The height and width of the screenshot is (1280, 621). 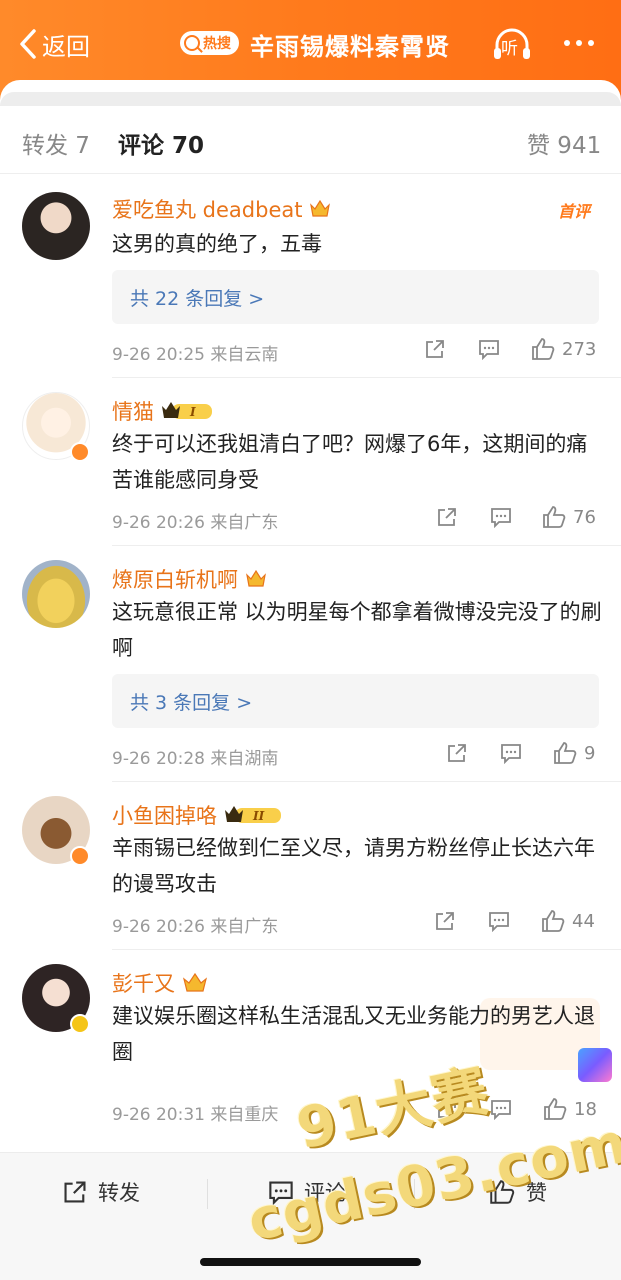 What do you see at coordinates (217, 244) in the screenshot?
I see `comment-text: 这男的真的绝了，五毒` at bounding box center [217, 244].